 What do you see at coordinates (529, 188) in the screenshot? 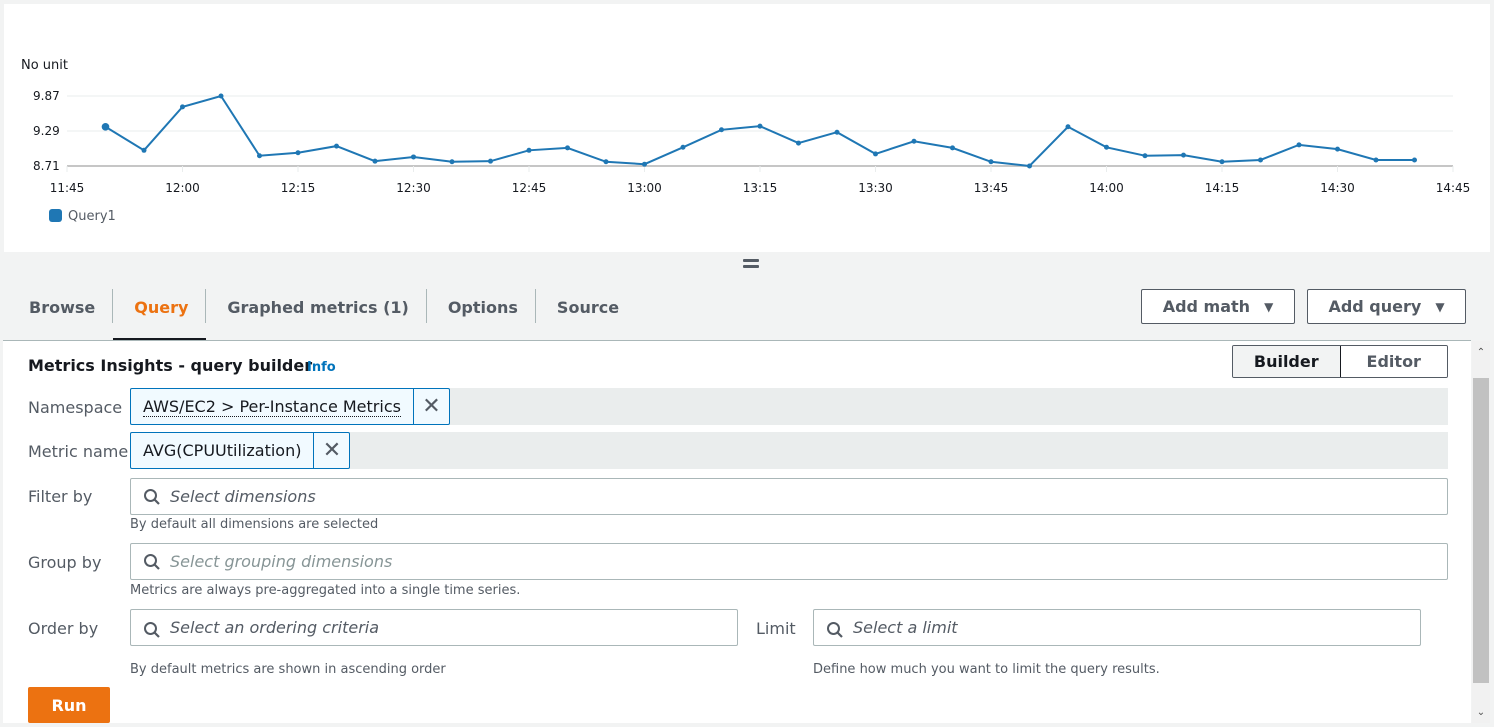
I see `x-tick-label: 12:45` at bounding box center [529, 188].